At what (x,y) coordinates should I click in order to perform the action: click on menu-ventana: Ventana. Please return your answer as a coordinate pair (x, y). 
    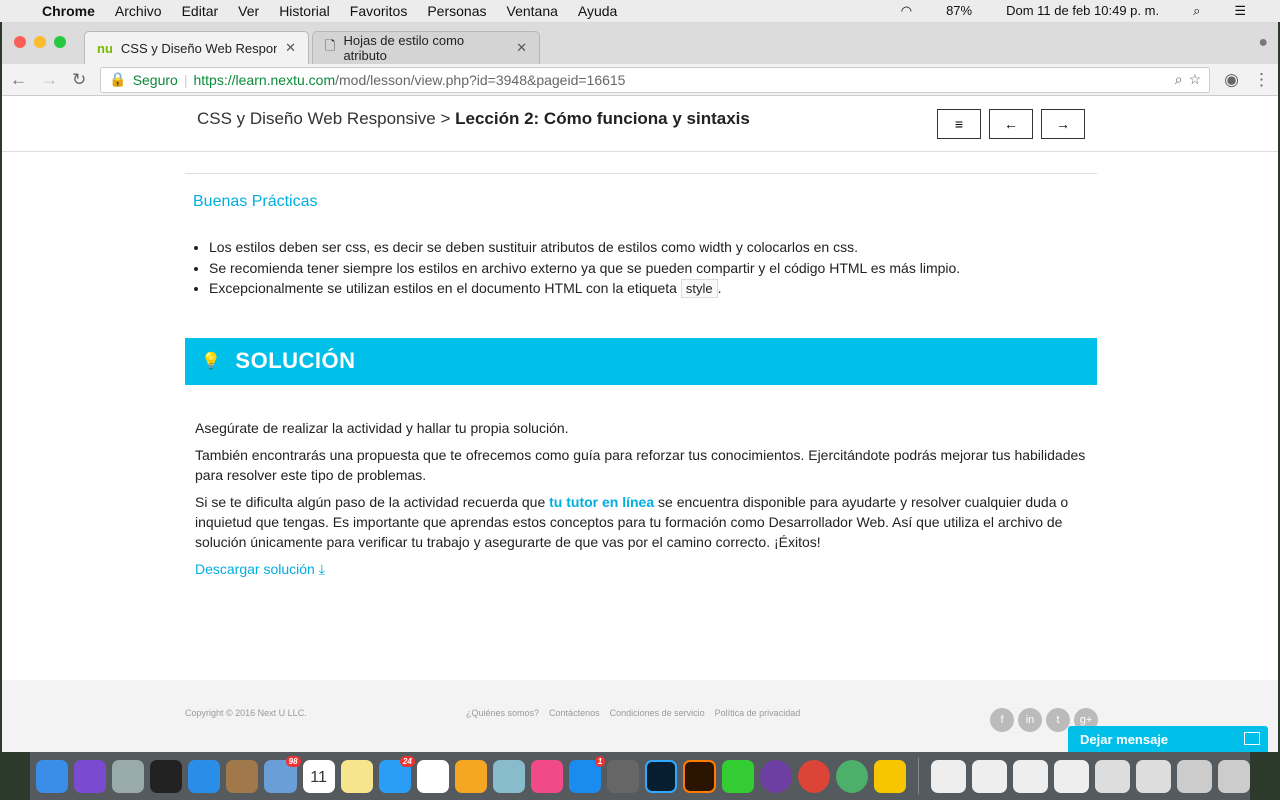
    Looking at the image, I should click on (532, 11).